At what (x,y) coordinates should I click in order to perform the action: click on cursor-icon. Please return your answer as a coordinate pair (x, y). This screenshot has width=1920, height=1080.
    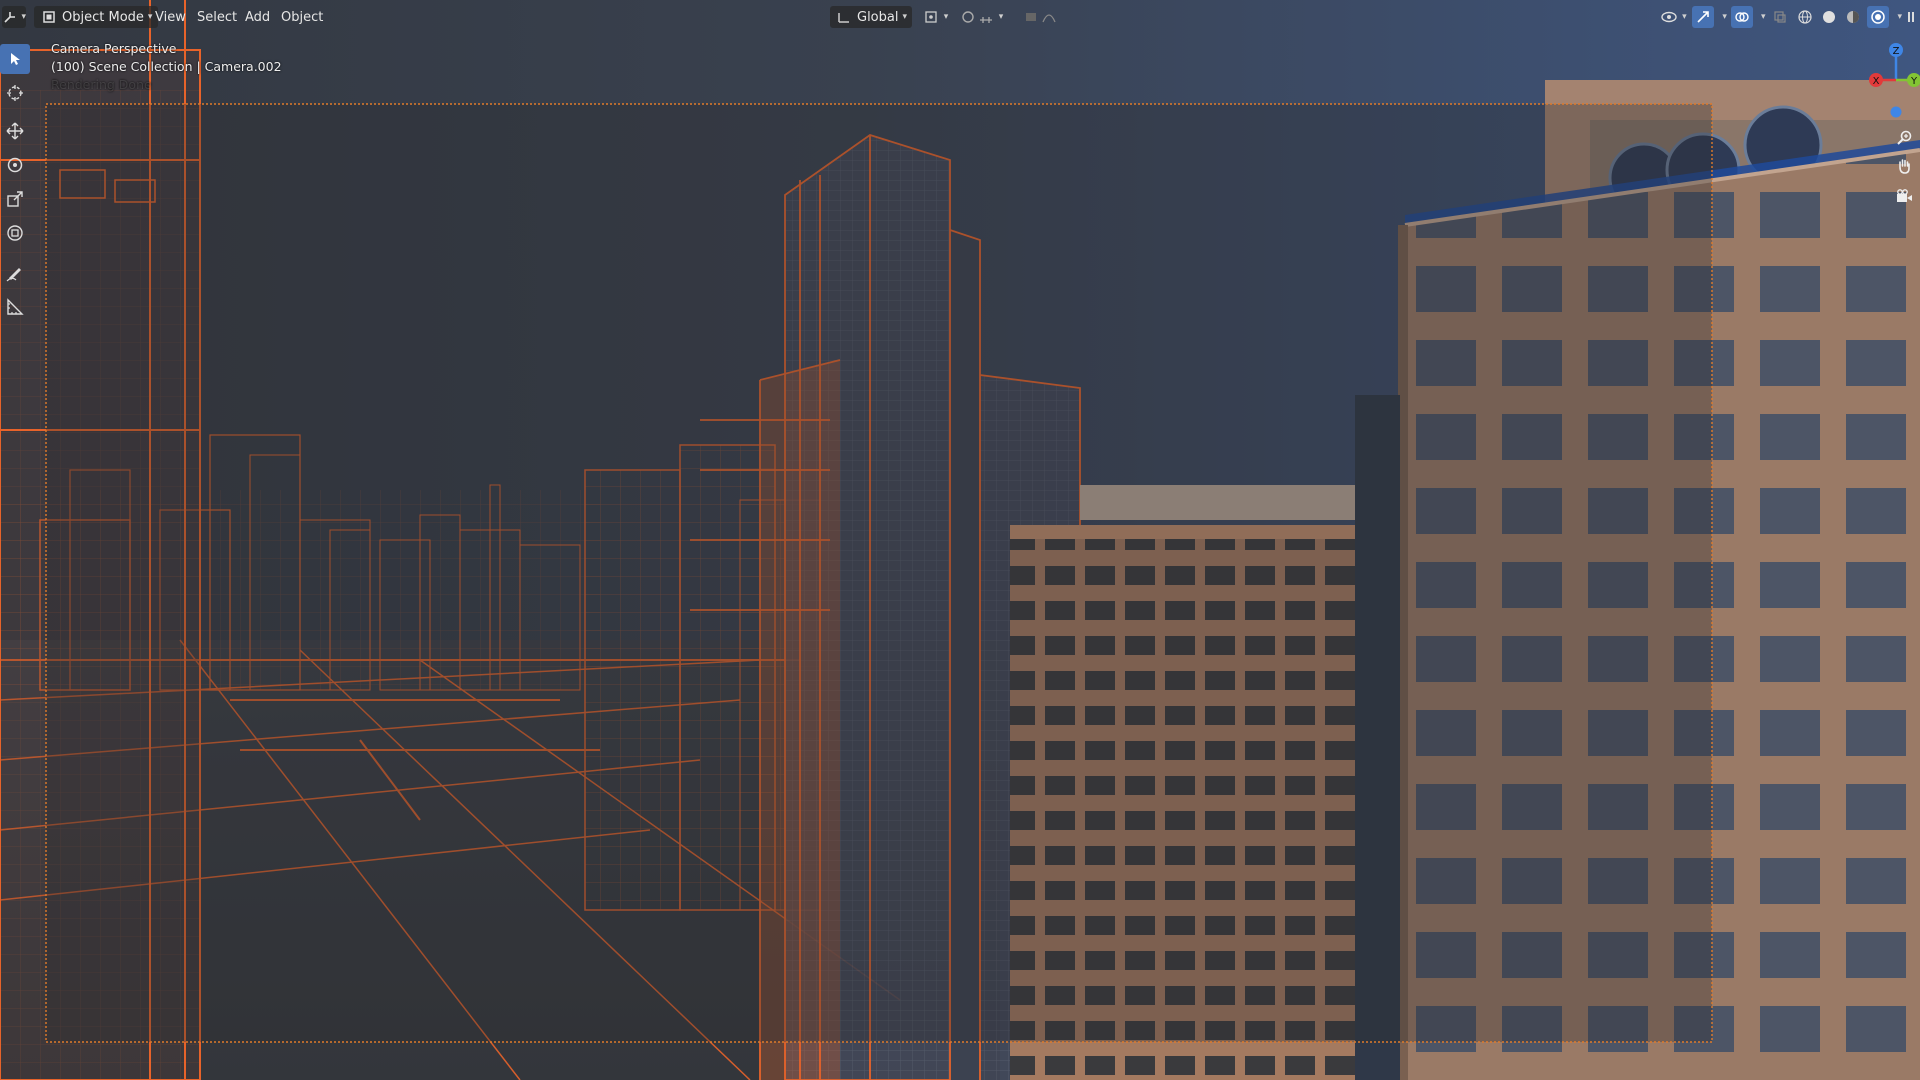
    Looking at the image, I should click on (15, 93).